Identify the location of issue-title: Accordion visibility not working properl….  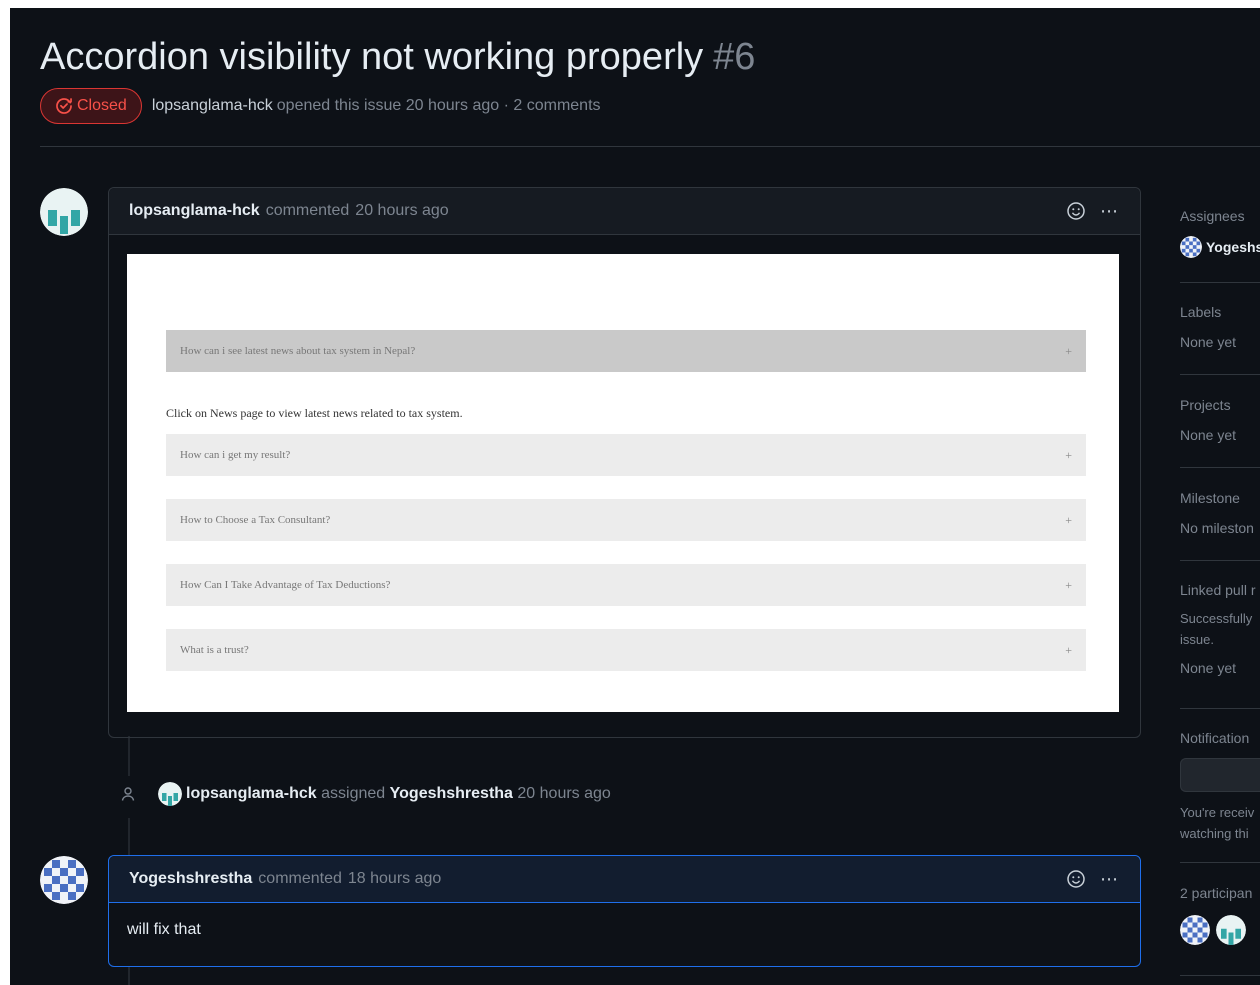
(397, 57).